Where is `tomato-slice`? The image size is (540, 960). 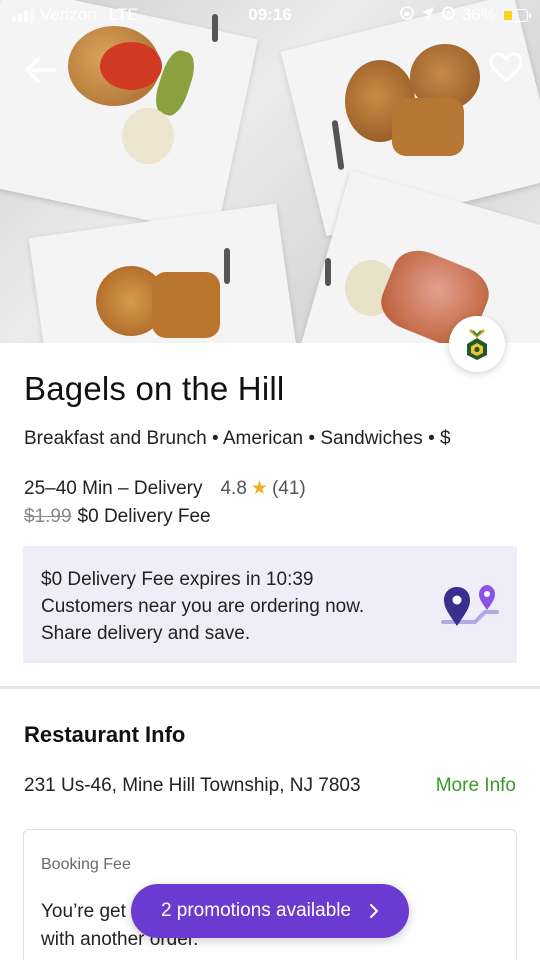
tomato-slice is located at coordinates (131, 66).